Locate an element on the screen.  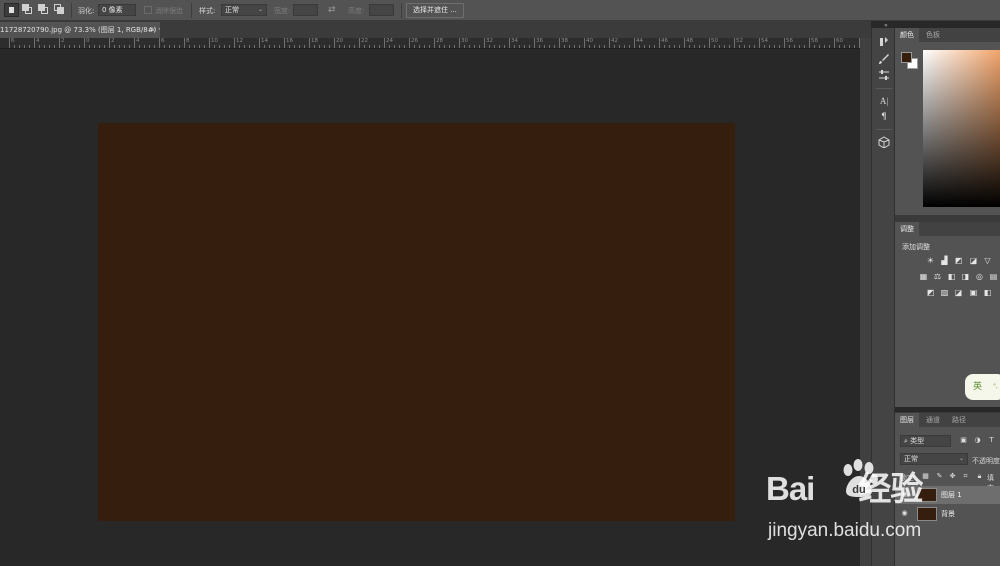
subtract-selection-icon is located at coordinates (59, 9).